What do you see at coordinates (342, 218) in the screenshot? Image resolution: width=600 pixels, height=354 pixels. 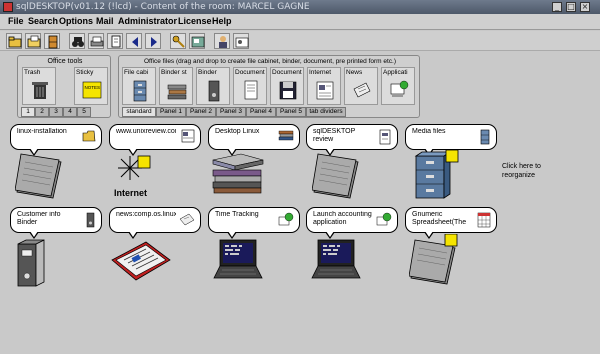 I see `item-label: Launch accounting application` at bounding box center [342, 218].